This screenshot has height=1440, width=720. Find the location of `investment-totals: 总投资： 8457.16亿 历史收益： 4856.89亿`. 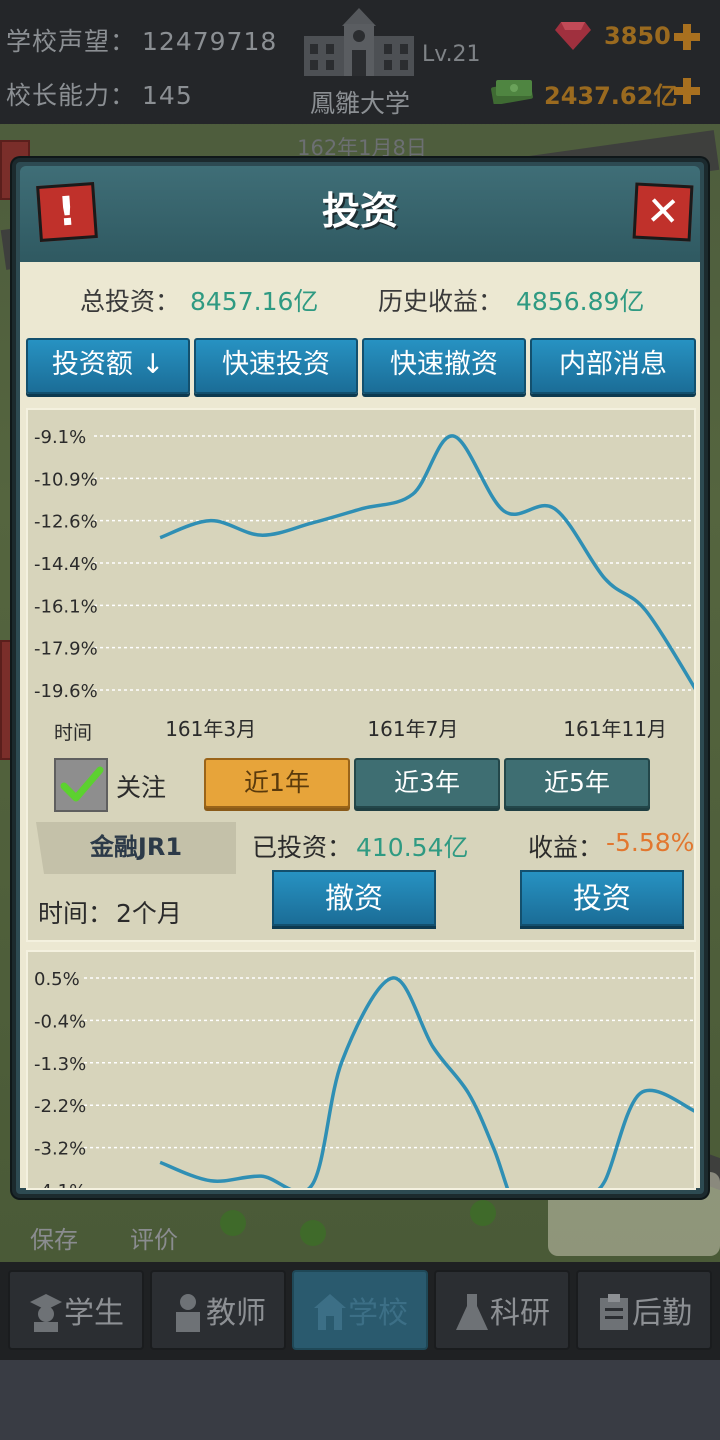

investment-totals: 总投资： 8457.16亿 历史收益： 4856.89亿 is located at coordinates (360, 298).